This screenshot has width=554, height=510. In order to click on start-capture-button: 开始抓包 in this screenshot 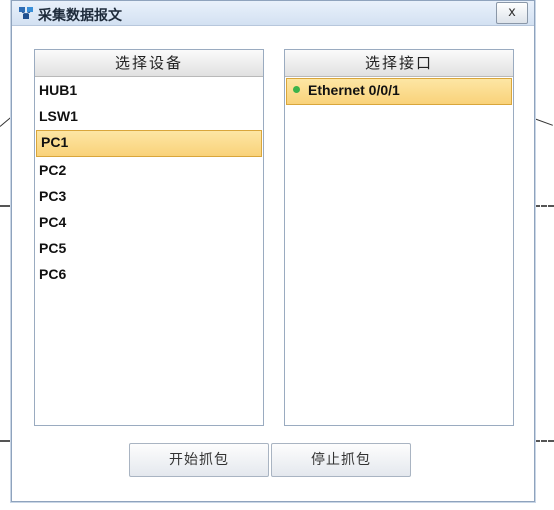, I will do `click(199, 460)`.